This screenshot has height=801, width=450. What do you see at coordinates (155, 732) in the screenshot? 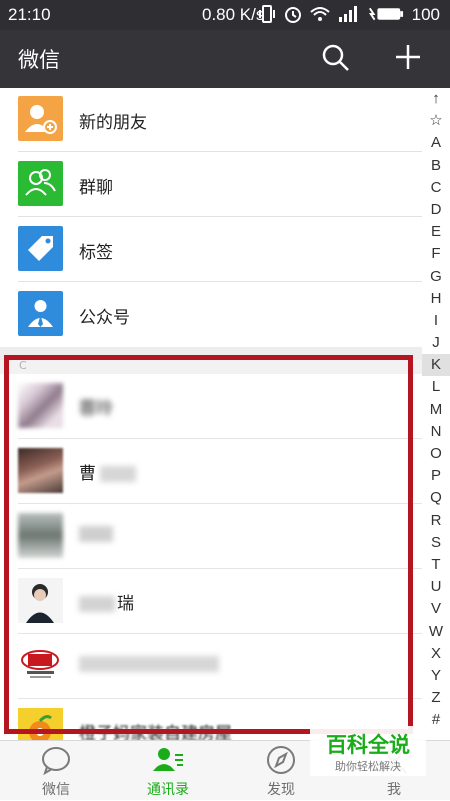
I see `contact-name: 橙子妈家装自建房屋` at bounding box center [155, 732].